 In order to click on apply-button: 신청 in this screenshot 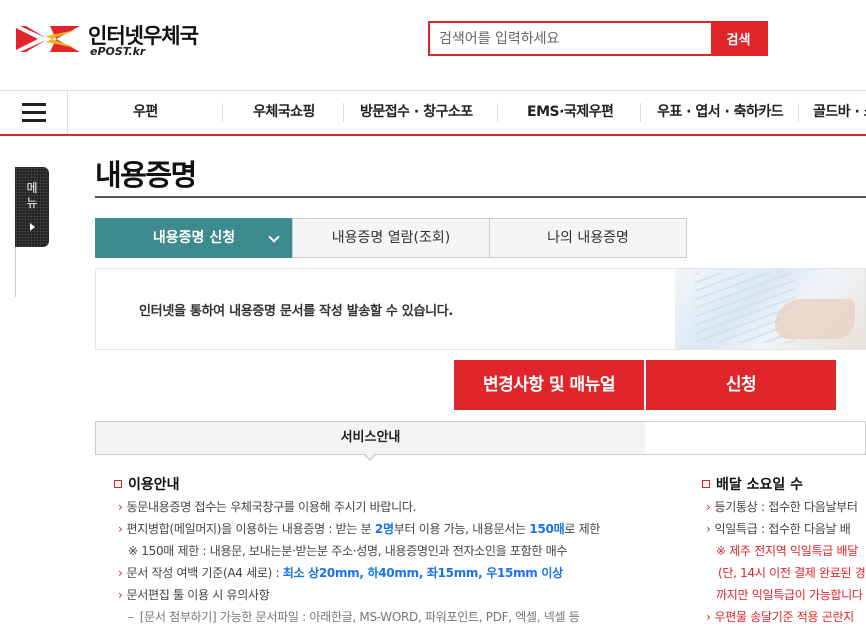, I will do `click(741, 385)`.